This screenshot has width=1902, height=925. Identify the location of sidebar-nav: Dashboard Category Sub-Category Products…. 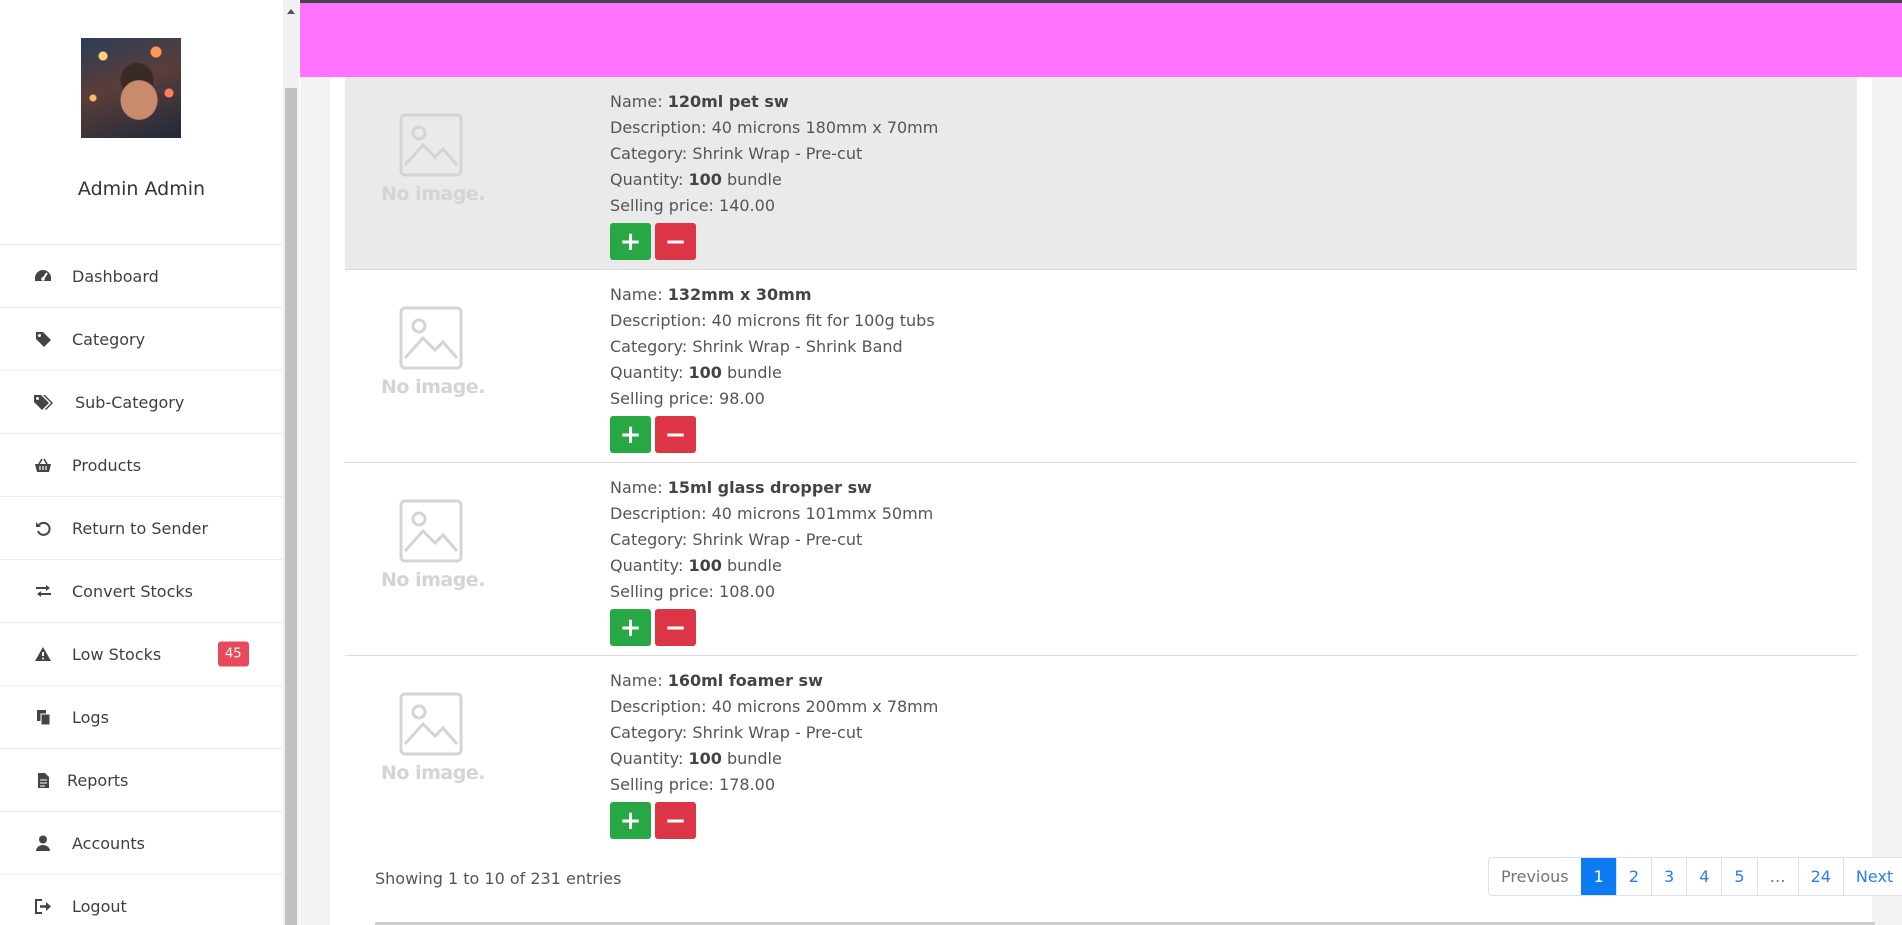
(141, 585).